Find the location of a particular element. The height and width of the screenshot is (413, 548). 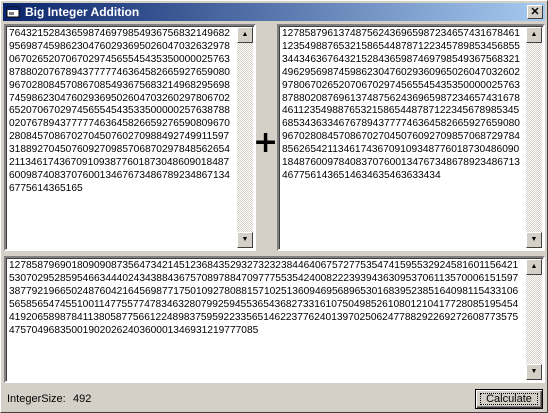

integer-size-label: IntegerSize: is located at coordinates (36, 399).